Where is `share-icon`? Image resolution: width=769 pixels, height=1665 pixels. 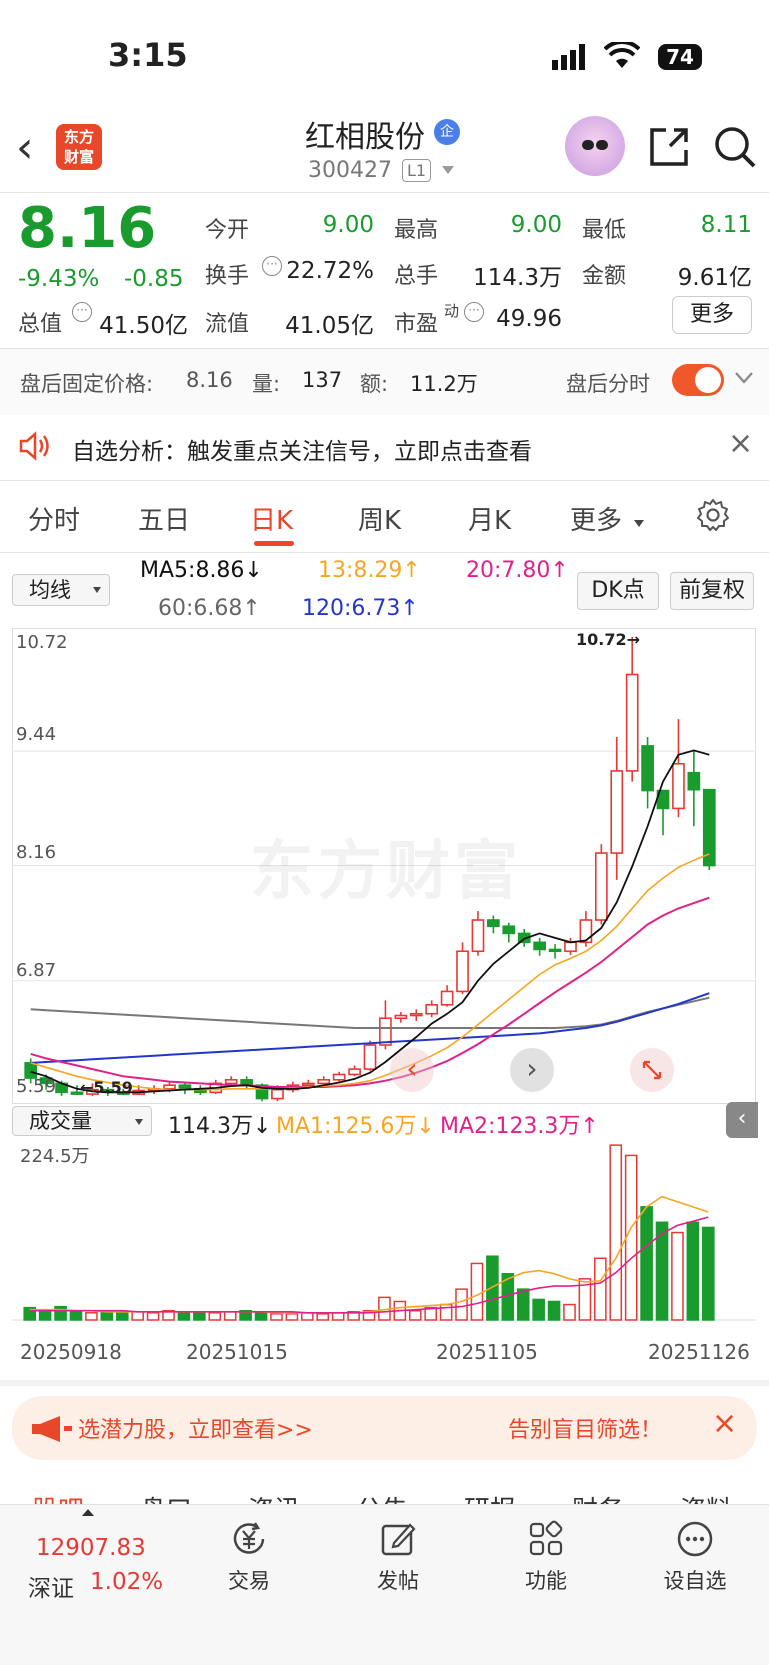
share-icon is located at coordinates (669, 147).